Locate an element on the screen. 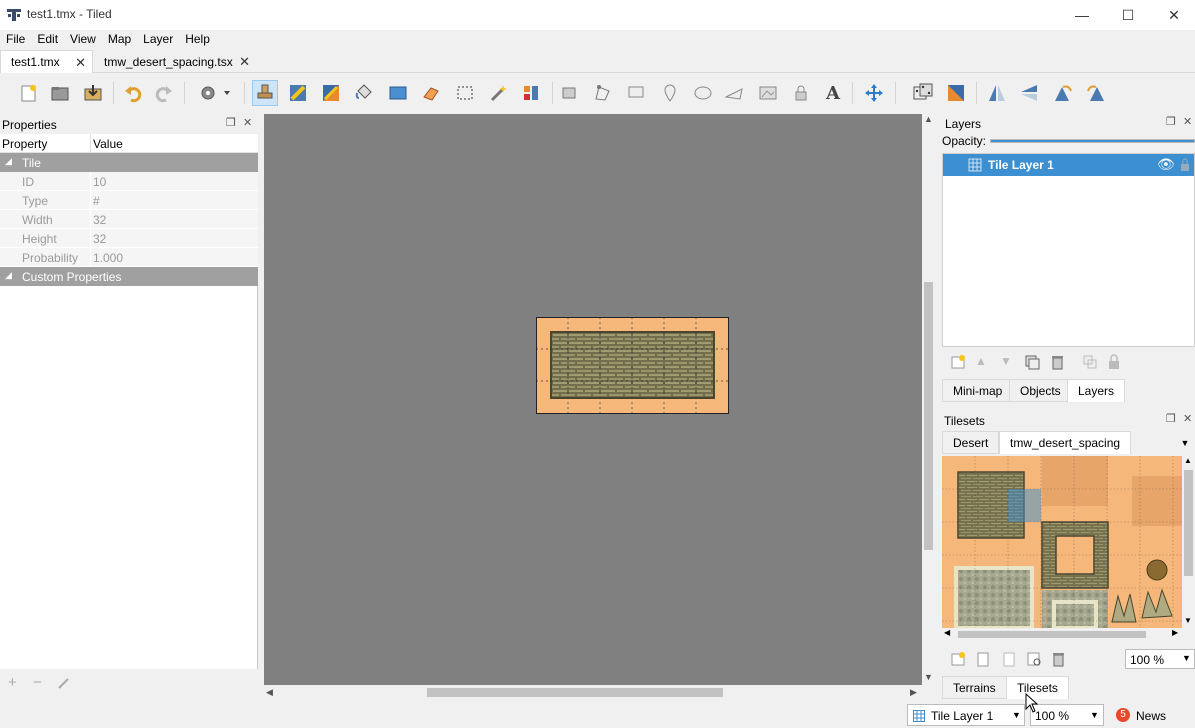 The height and width of the screenshot is (728, 1195). visibility-eye-icon: 👁 is located at coordinates (1166, 164).